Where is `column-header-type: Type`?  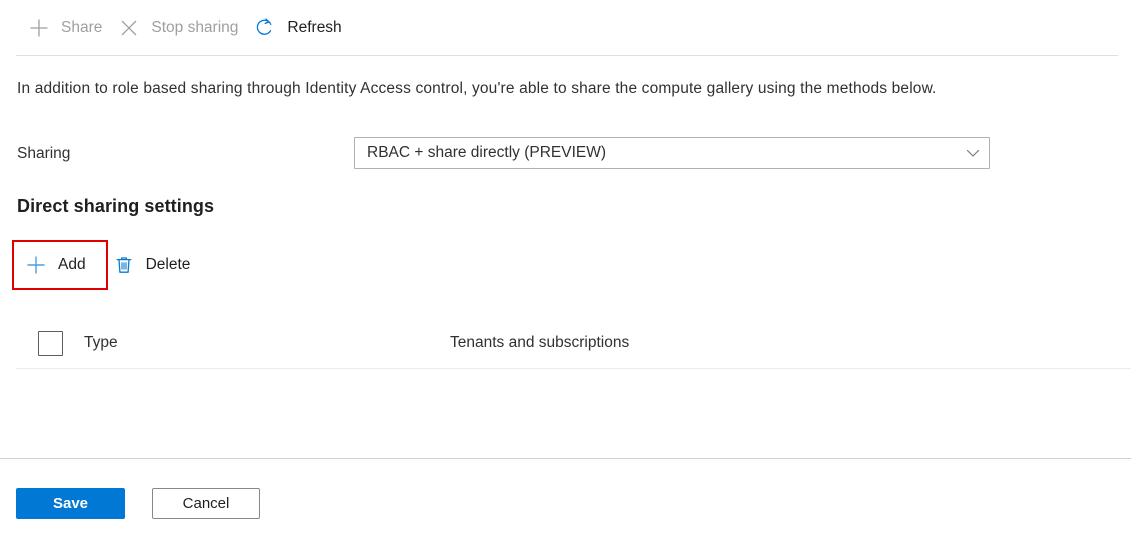 column-header-type: Type is located at coordinates (101, 342).